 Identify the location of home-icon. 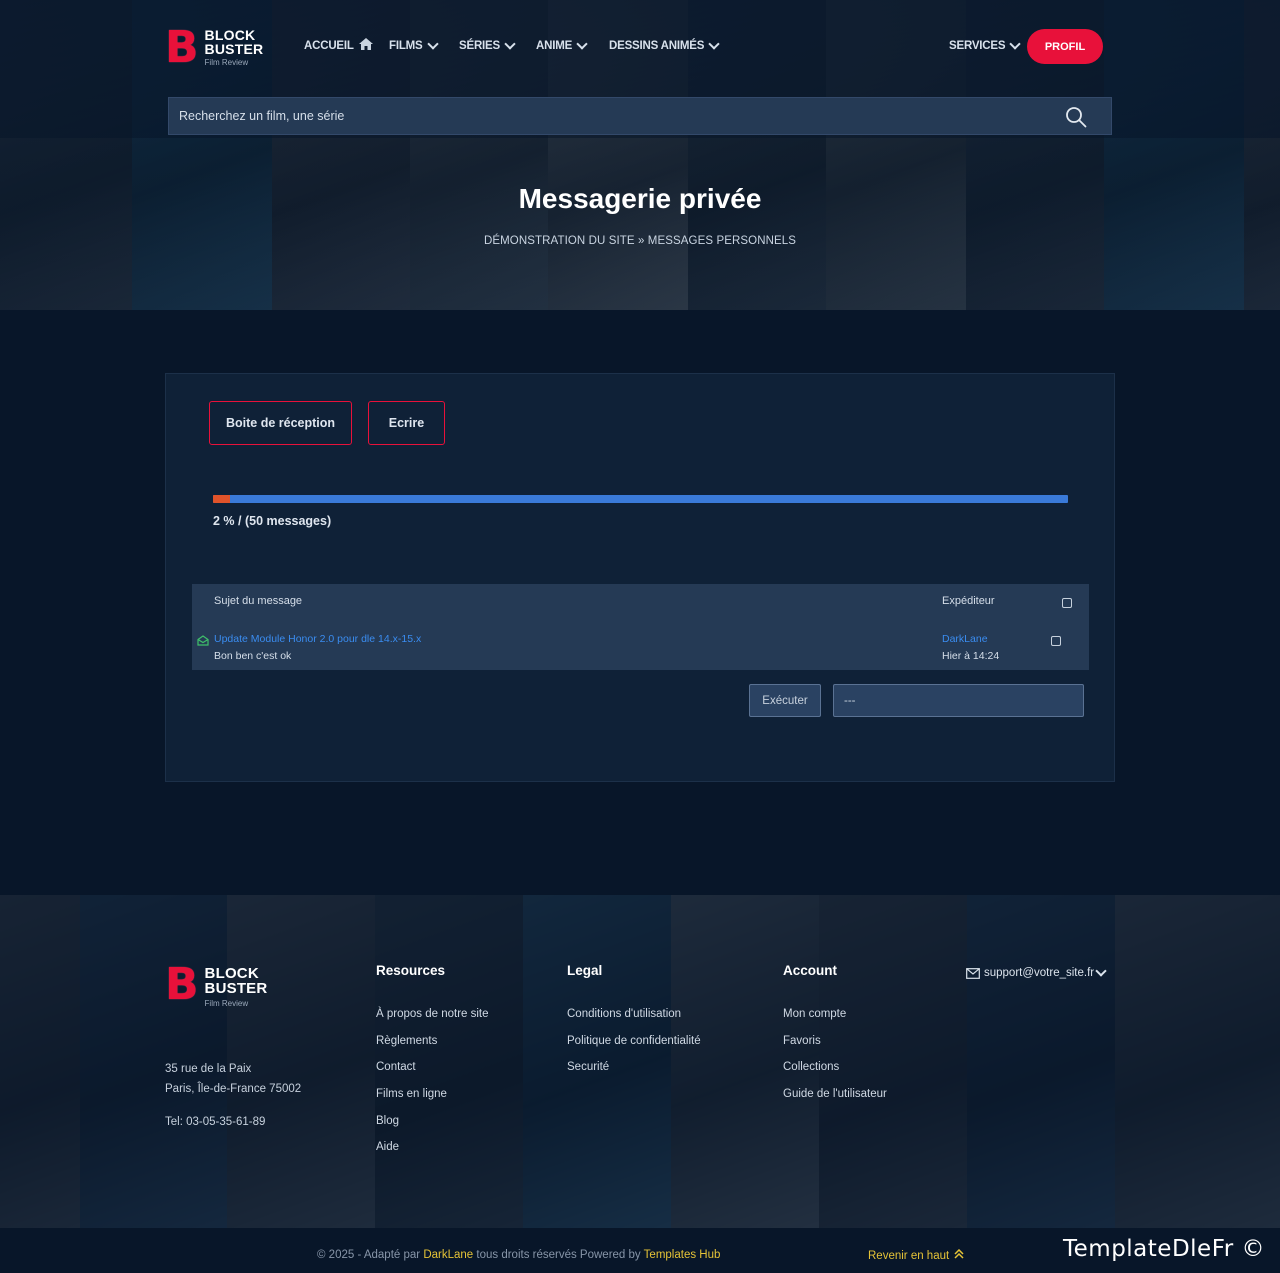
(365, 44).